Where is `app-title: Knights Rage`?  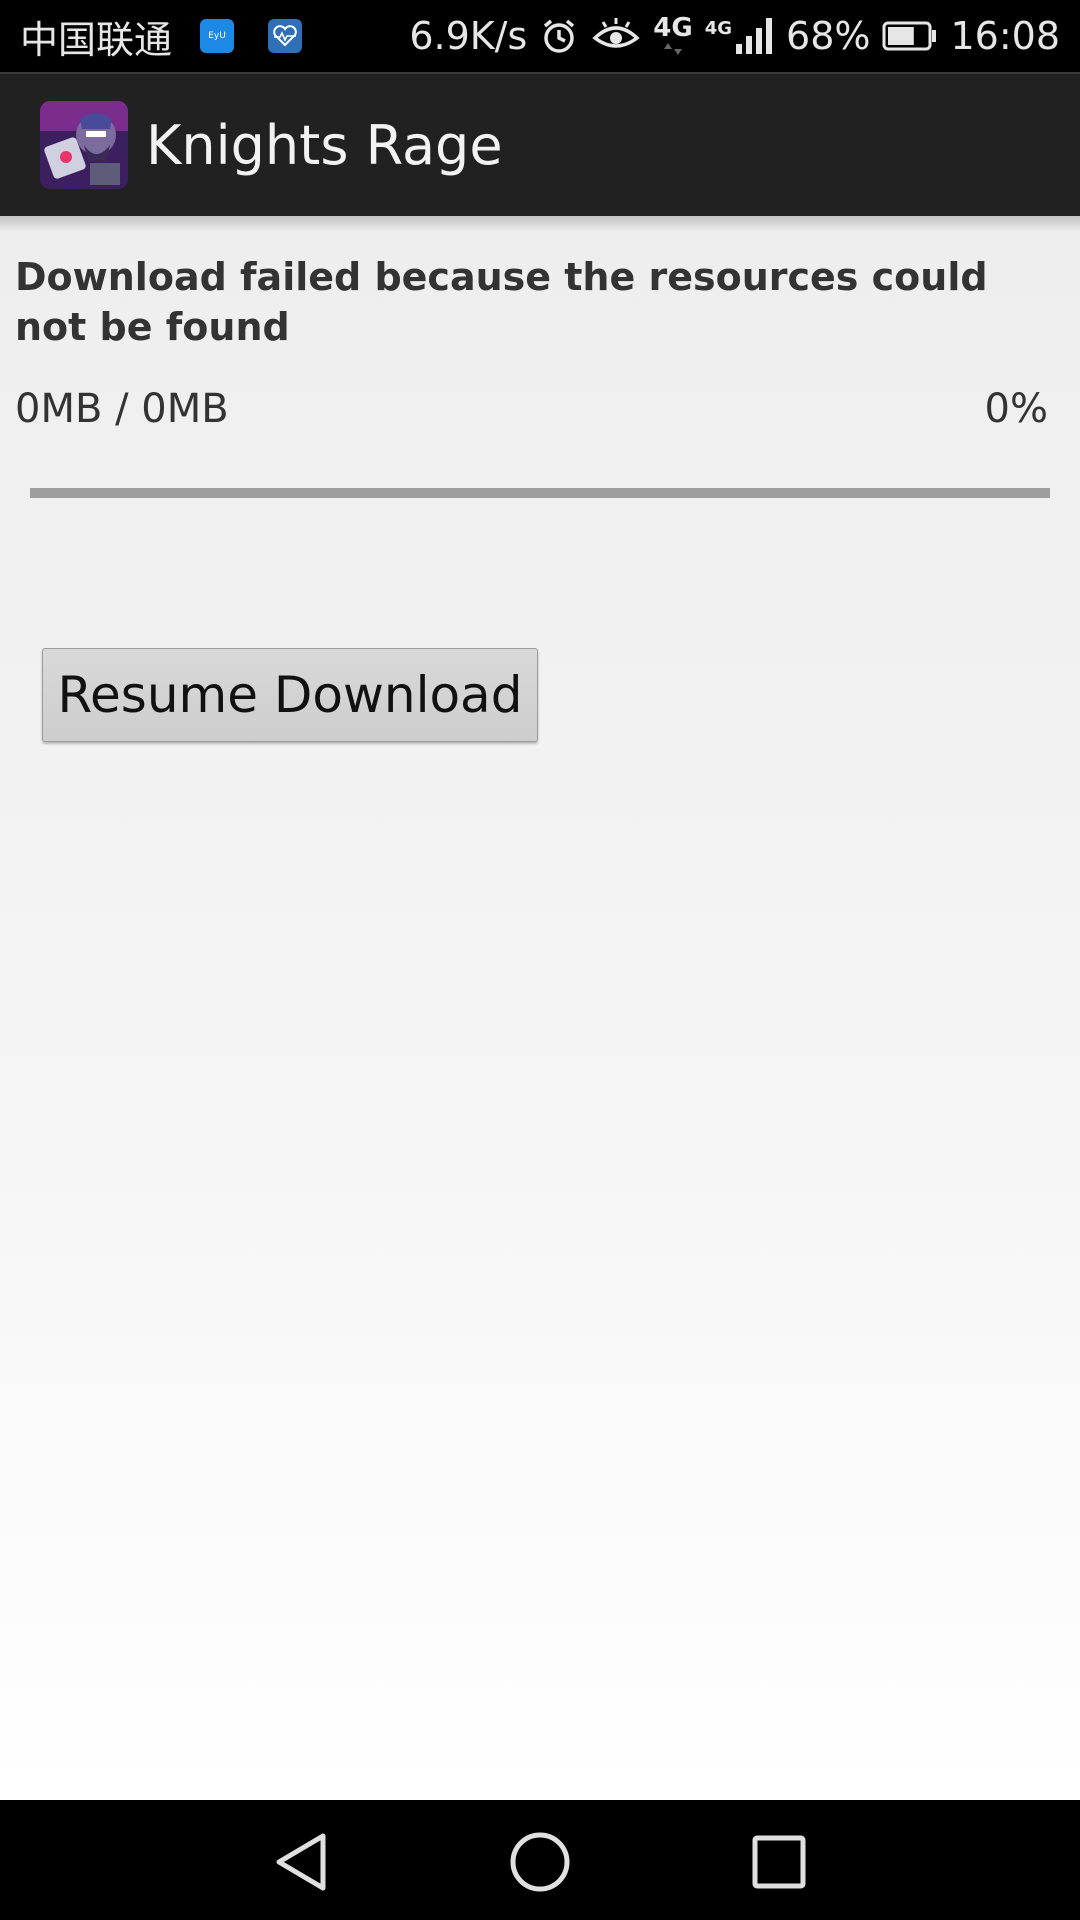
app-title: Knights Rage is located at coordinates (324, 145).